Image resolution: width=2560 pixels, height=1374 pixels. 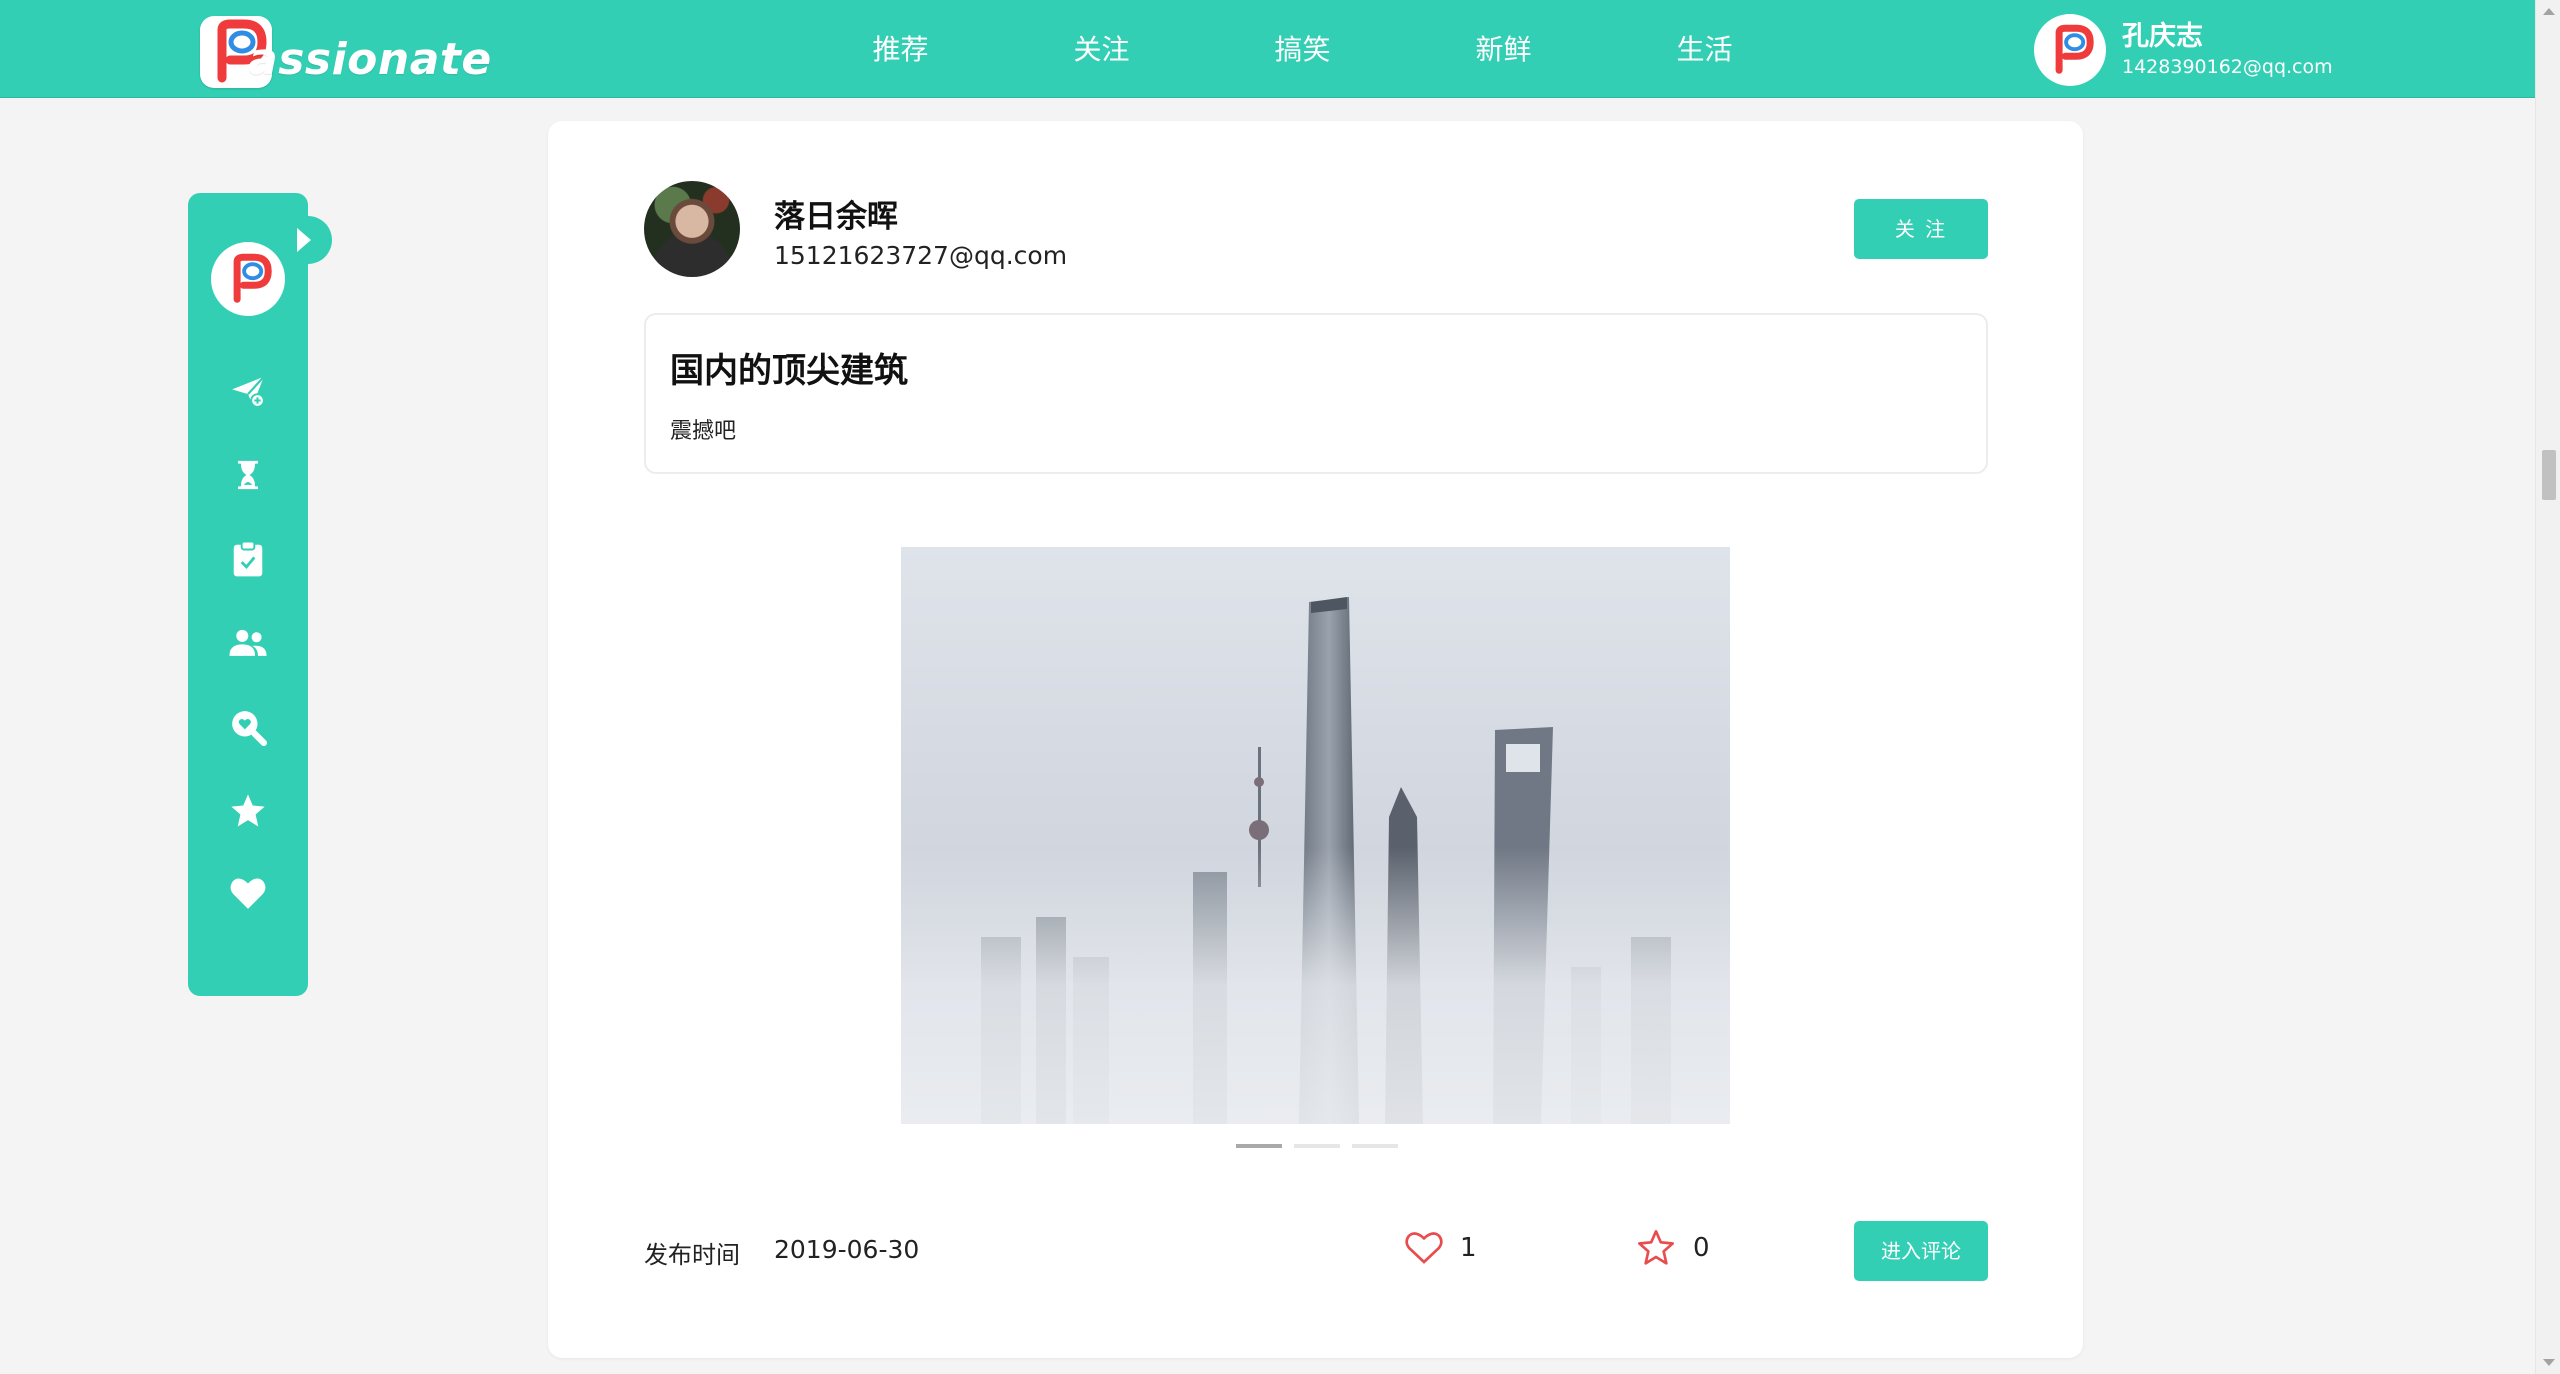 I want to click on user-name: 孔庆志, so click(x=2162, y=36).